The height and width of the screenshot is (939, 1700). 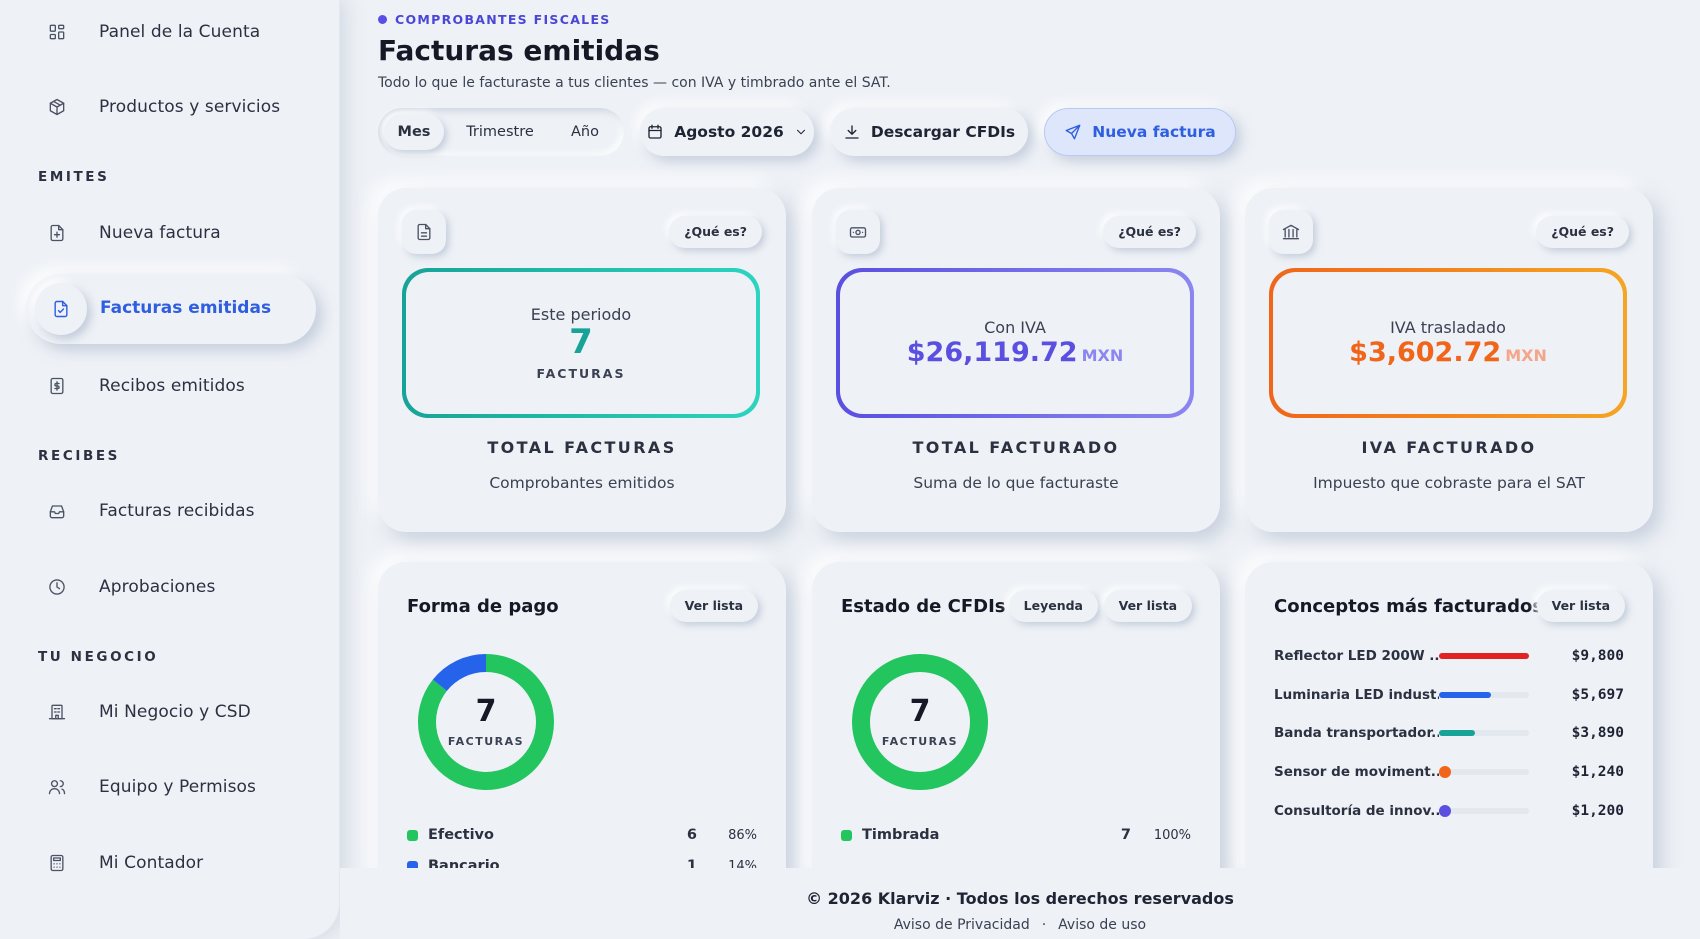 I want to click on period-year: Año, so click(x=585, y=132).